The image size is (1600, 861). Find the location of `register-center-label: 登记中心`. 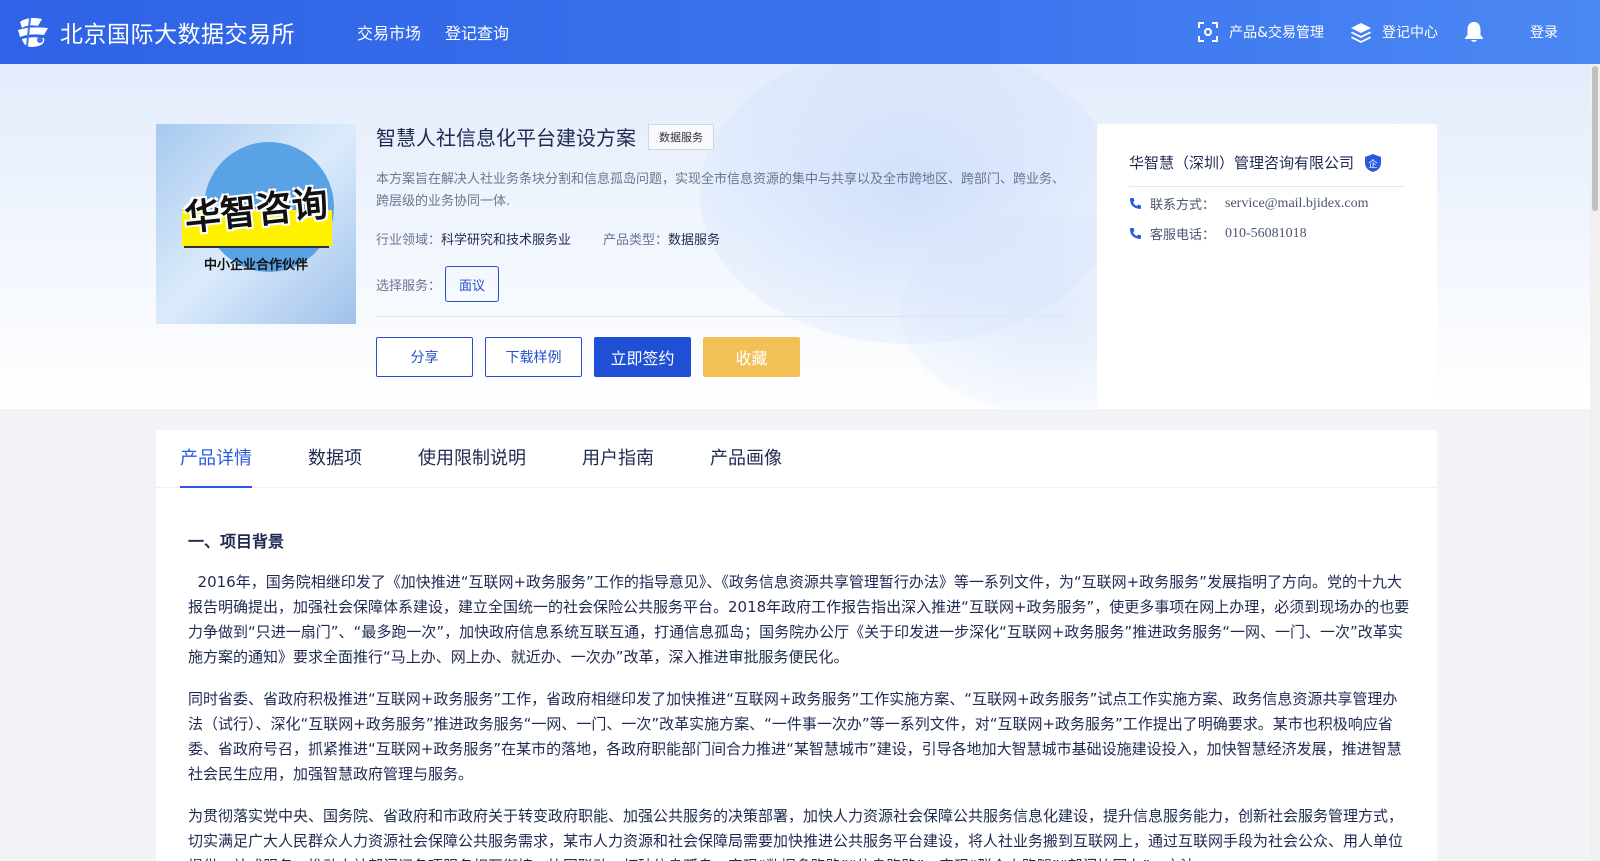

register-center-label: 登记中心 is located at coordinates (1410, 33).